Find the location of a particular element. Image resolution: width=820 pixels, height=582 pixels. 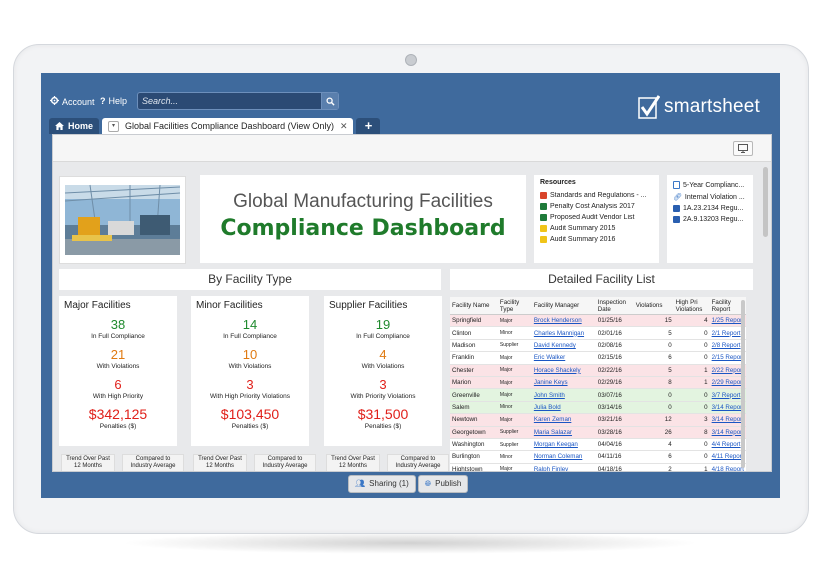

account-link: Account is located at coordinates (72, 101).